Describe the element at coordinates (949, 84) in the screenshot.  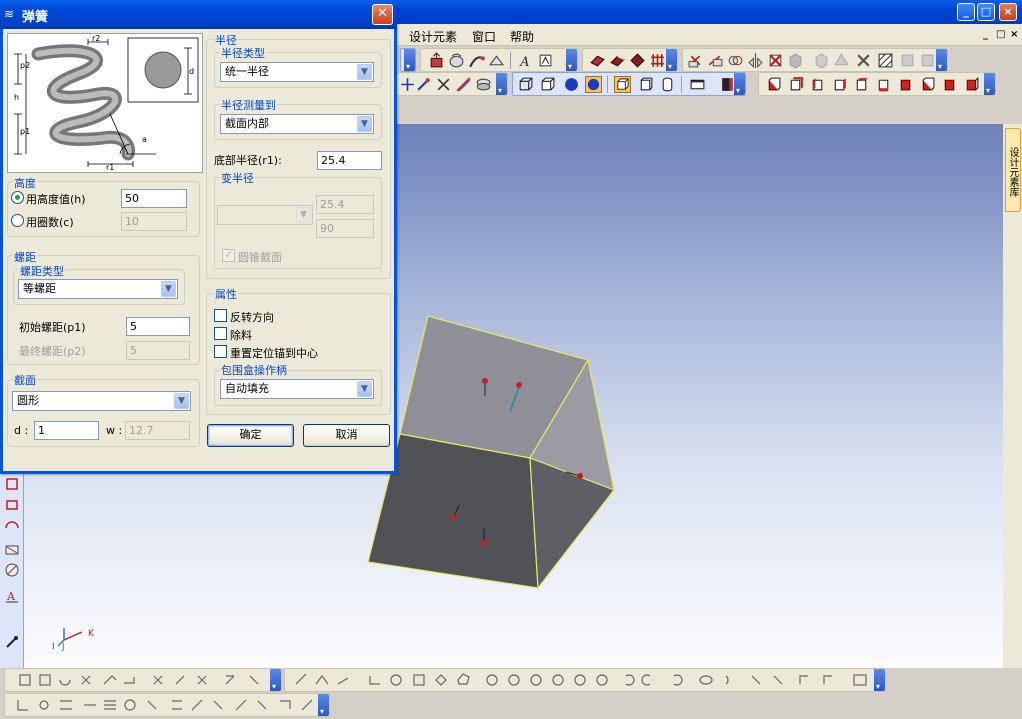
I see `view-iso3-icon` at that location.